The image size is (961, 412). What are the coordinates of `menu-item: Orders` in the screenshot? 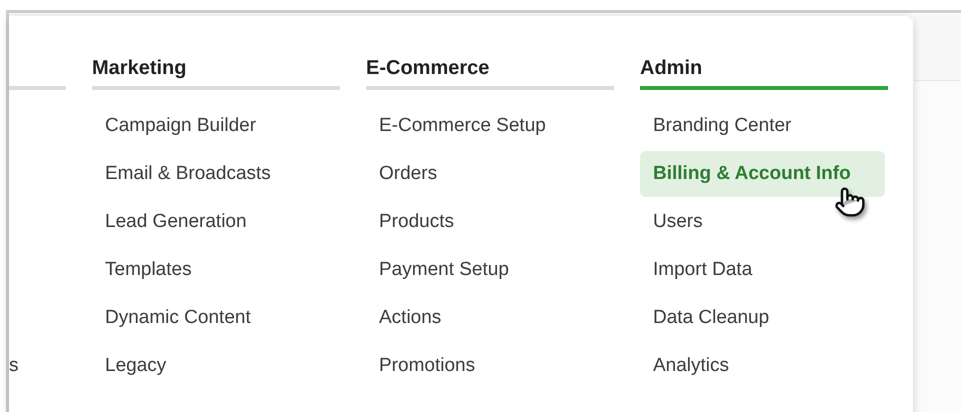 It's located at (490, 174).